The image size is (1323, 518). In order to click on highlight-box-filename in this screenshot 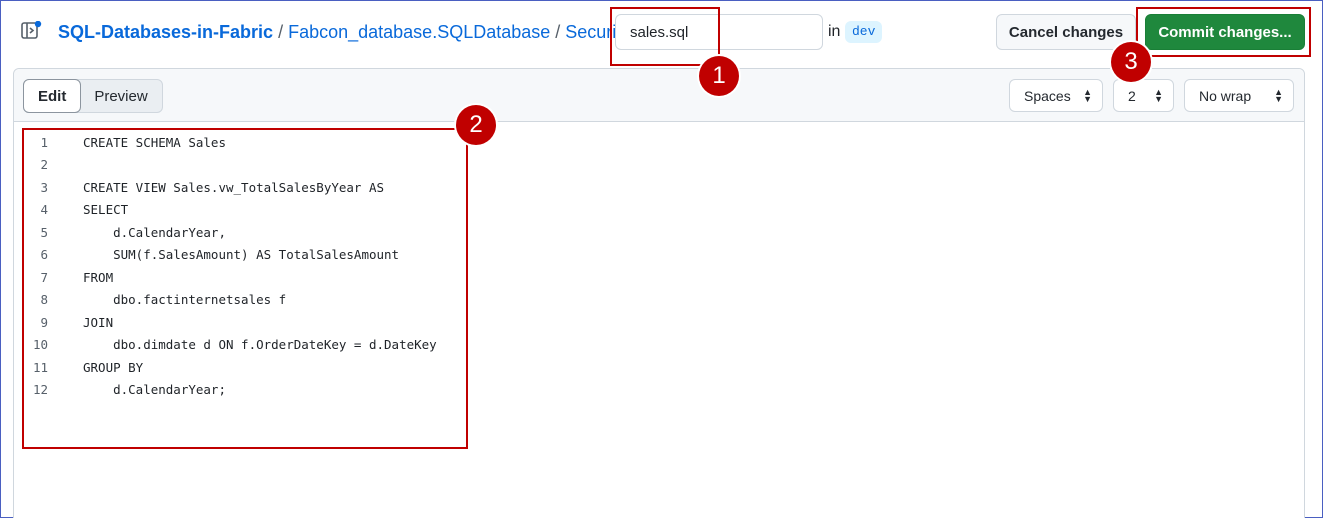, I will do `click(665, 36)`.